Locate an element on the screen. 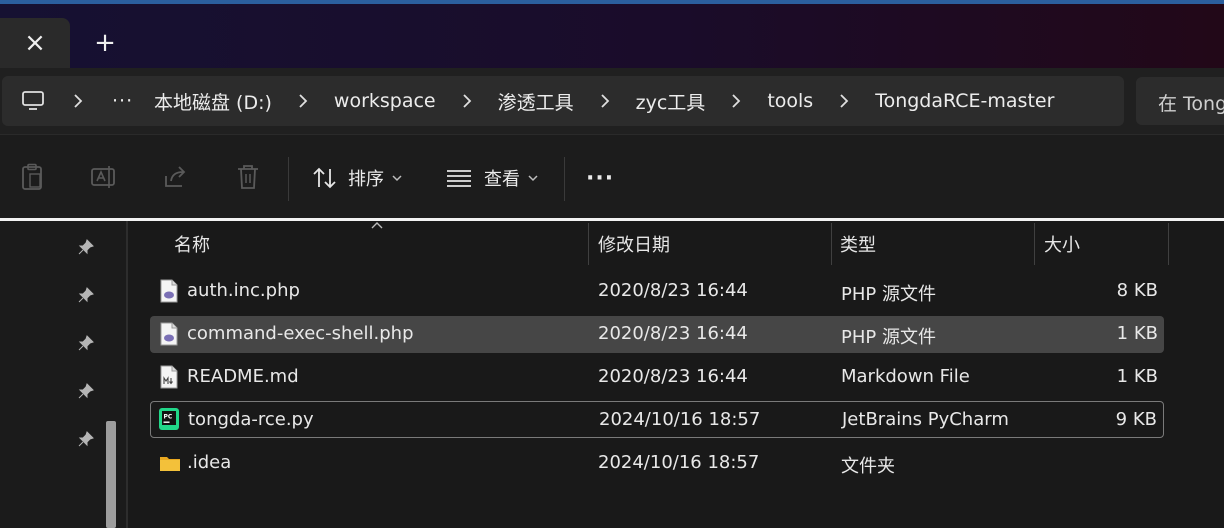  file-type: JetBrains PyCharm is located at coordinates (925, 419).